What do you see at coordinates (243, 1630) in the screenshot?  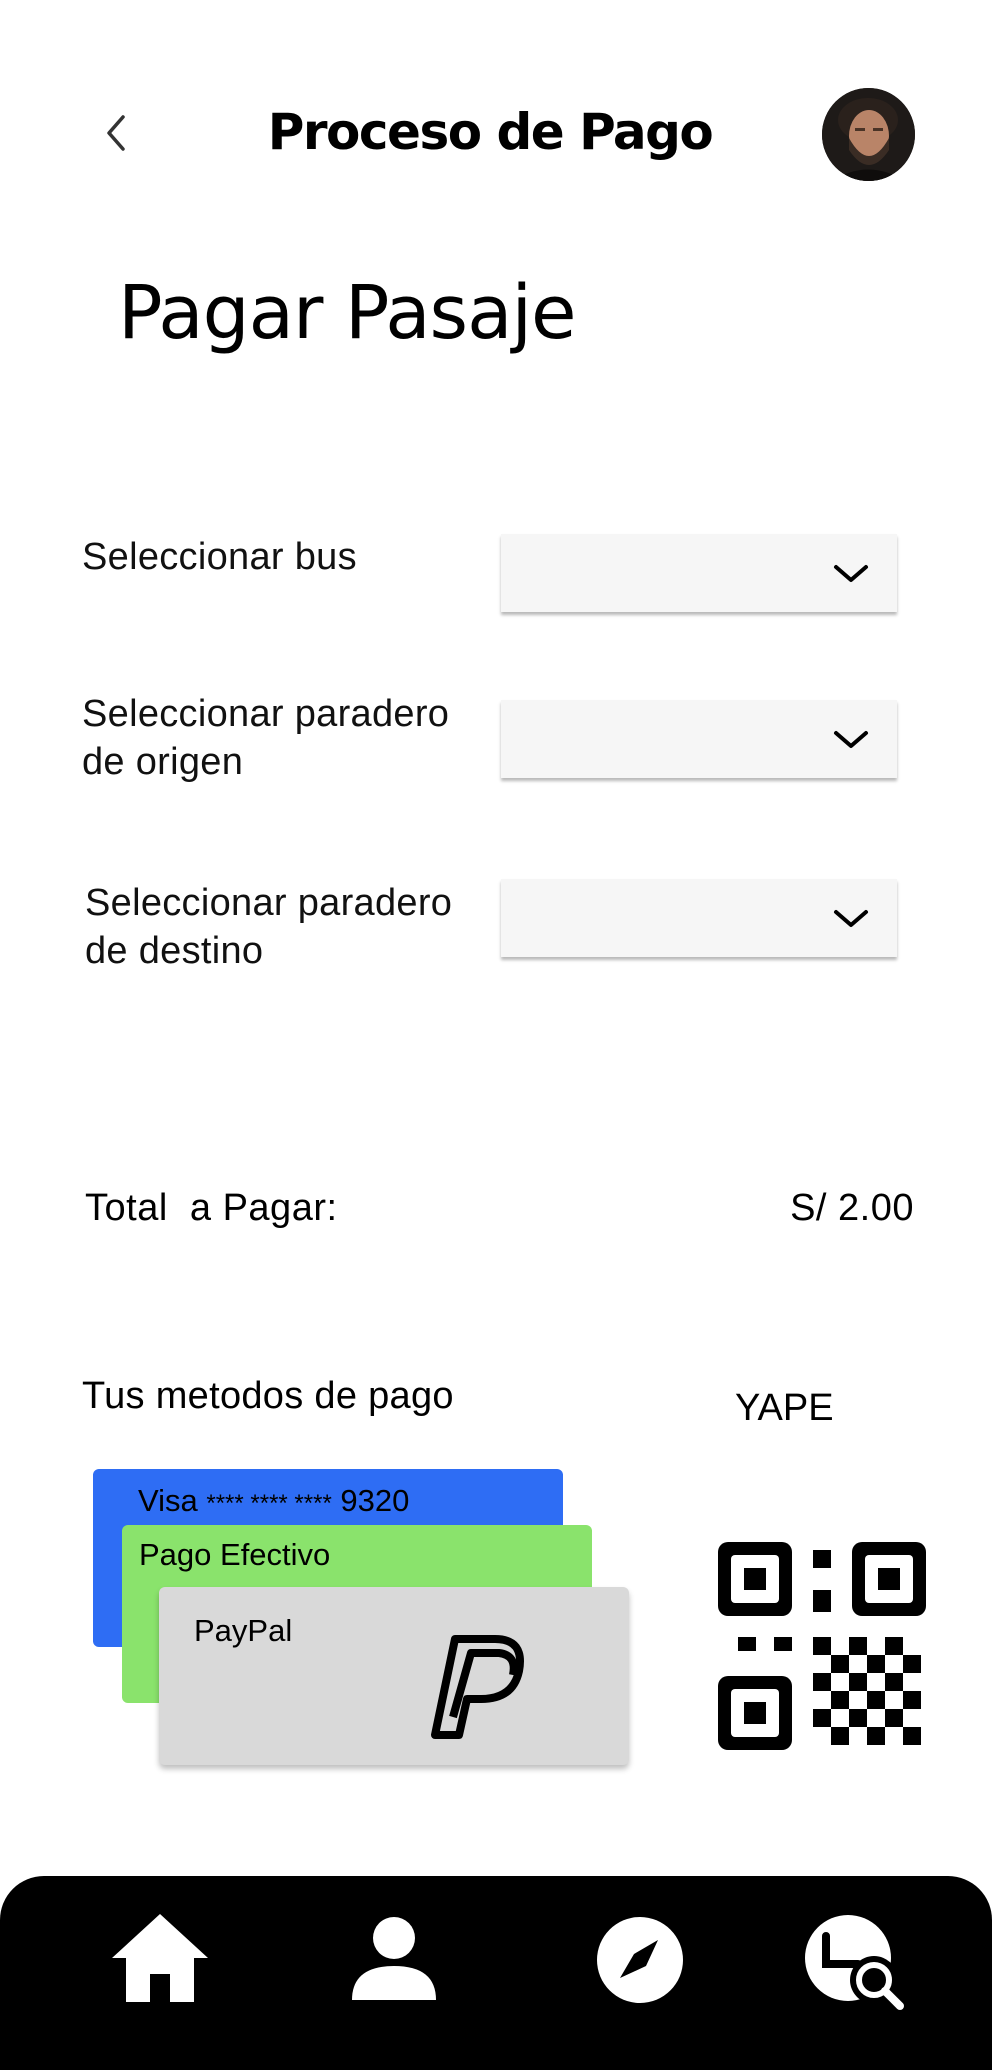 I see `paypal-card-label: PayPal` at bounding box center [243, 1630].